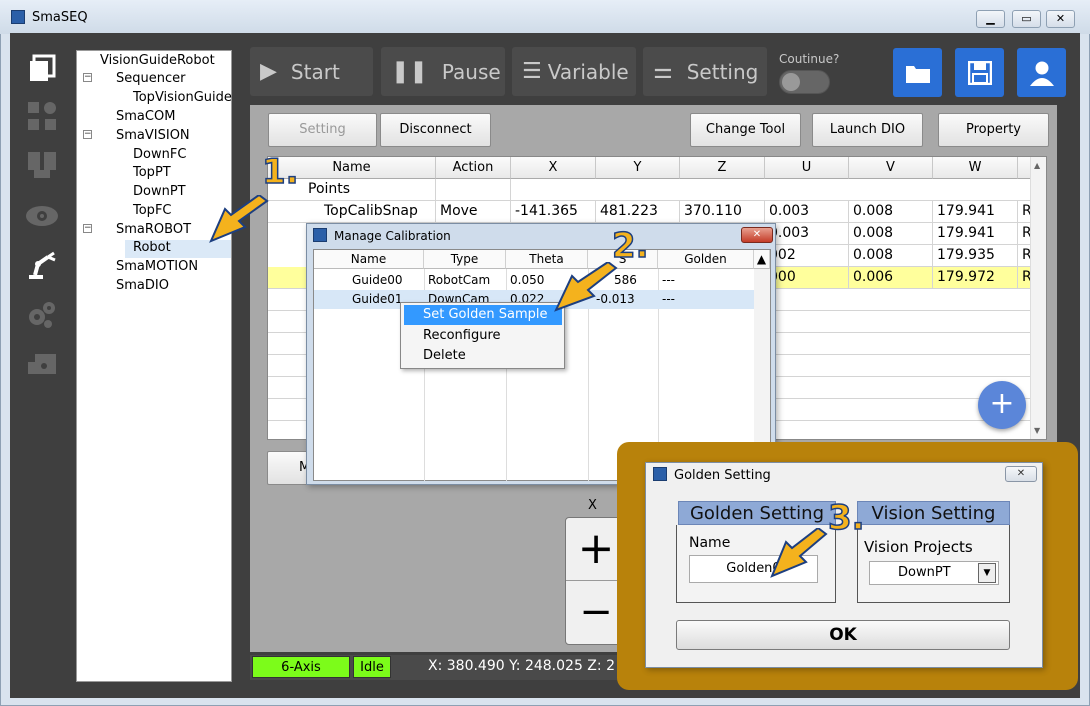 The width and height of the screenshot is (1090, 706). What do you see at coordinates (280, 172) in the screenshot?
I see `step-1-label: 1.` at bounding box center [280, 172].